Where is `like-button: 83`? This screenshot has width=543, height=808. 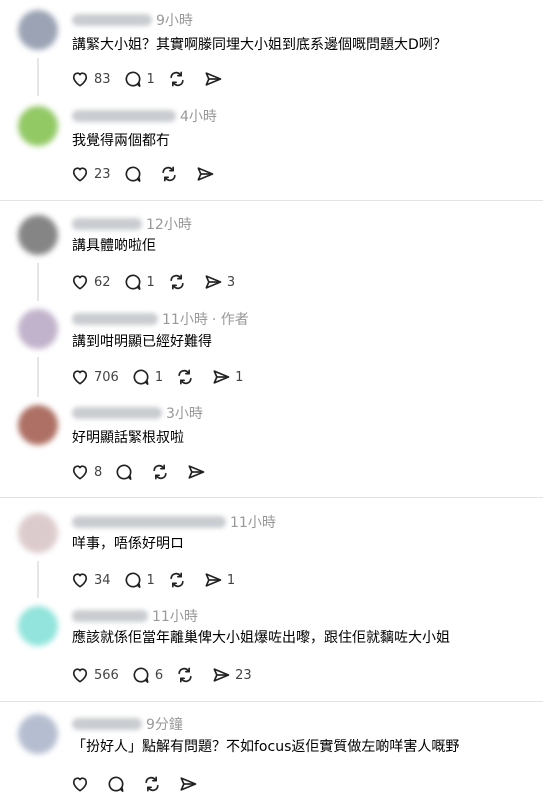 like-button: 83 is located at coordinates (90, 79).